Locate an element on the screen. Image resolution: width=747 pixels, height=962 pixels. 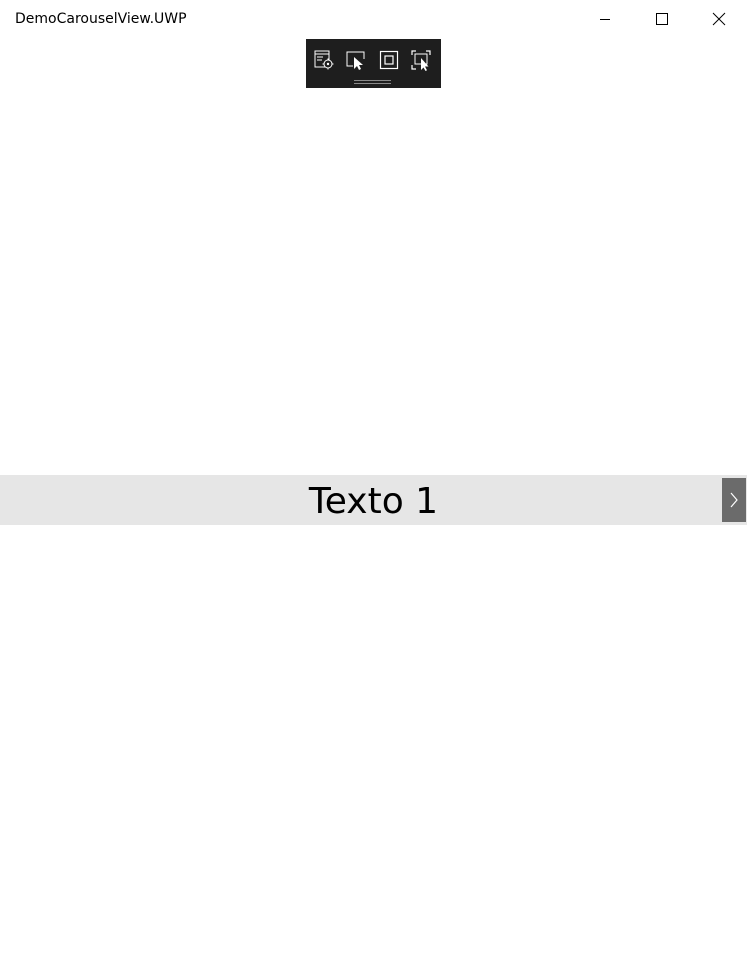
track-focus-icon is located at coordinates (421, 60).